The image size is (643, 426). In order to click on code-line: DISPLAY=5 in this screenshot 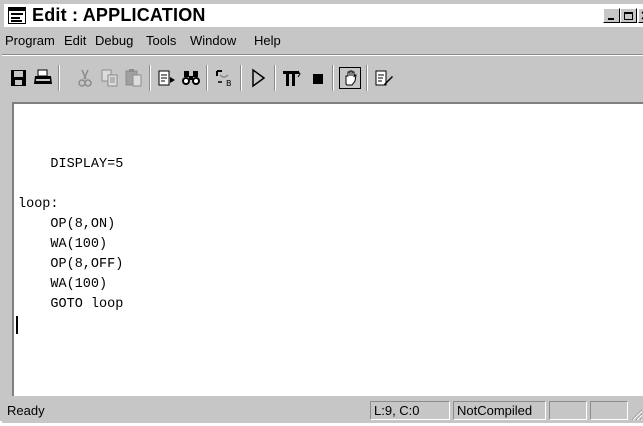, I will do `click(71, 164)`.